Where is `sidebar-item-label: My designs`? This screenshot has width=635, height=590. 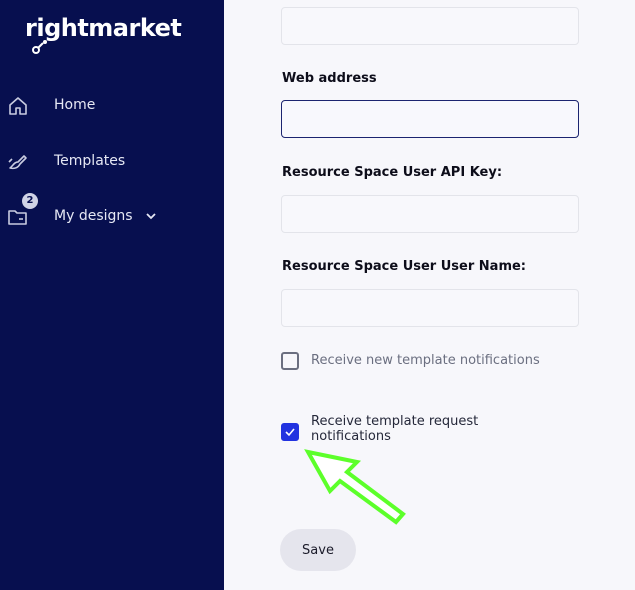 sidebar-item-label: My designs is located at coordinates (93, 216).